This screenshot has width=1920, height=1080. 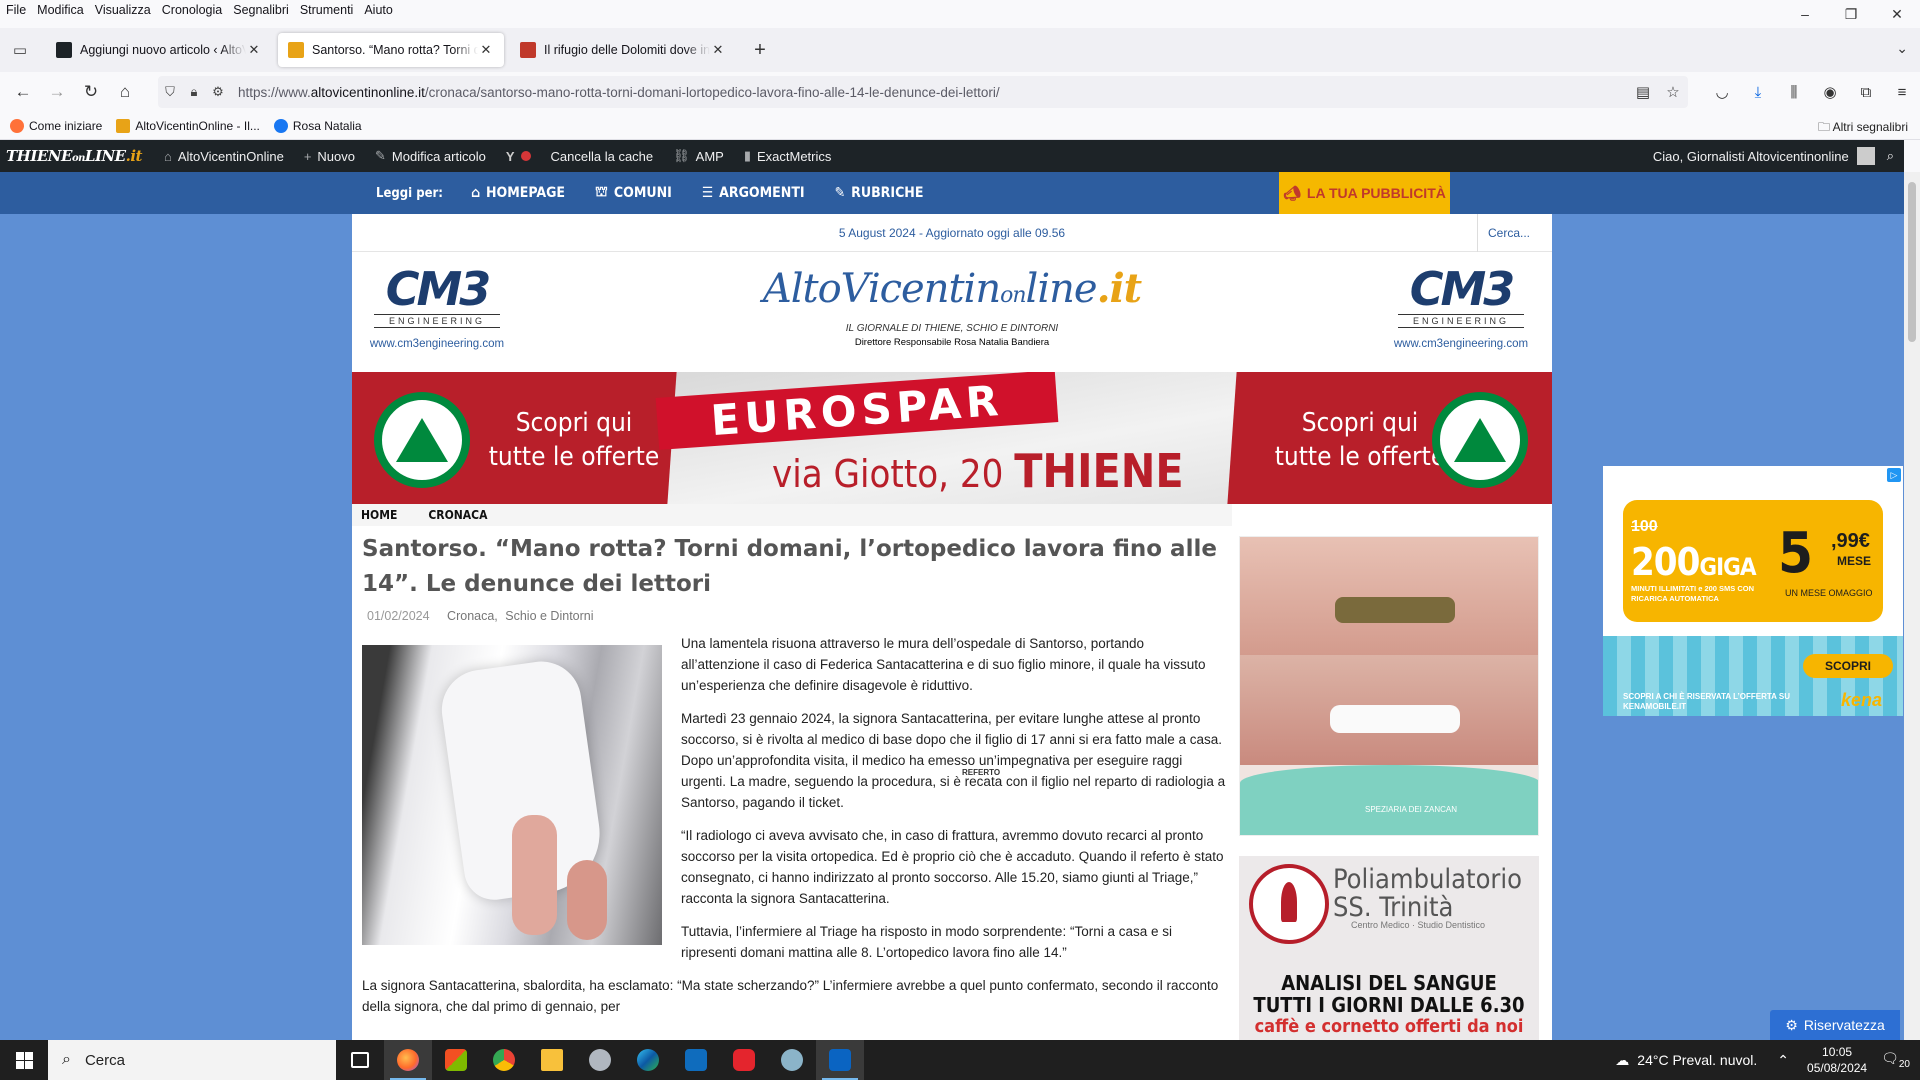 I want to click on favicon-icon, so click(x=64, y=50).